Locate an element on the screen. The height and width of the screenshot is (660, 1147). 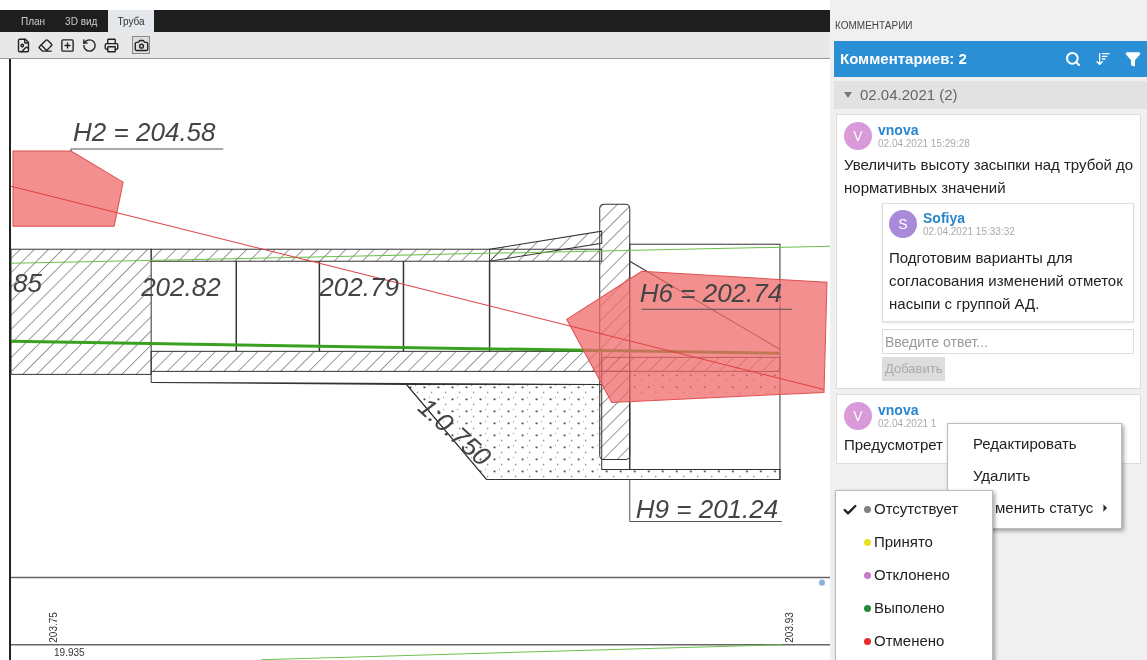
printer-icon is located at coordinates (111, 45).